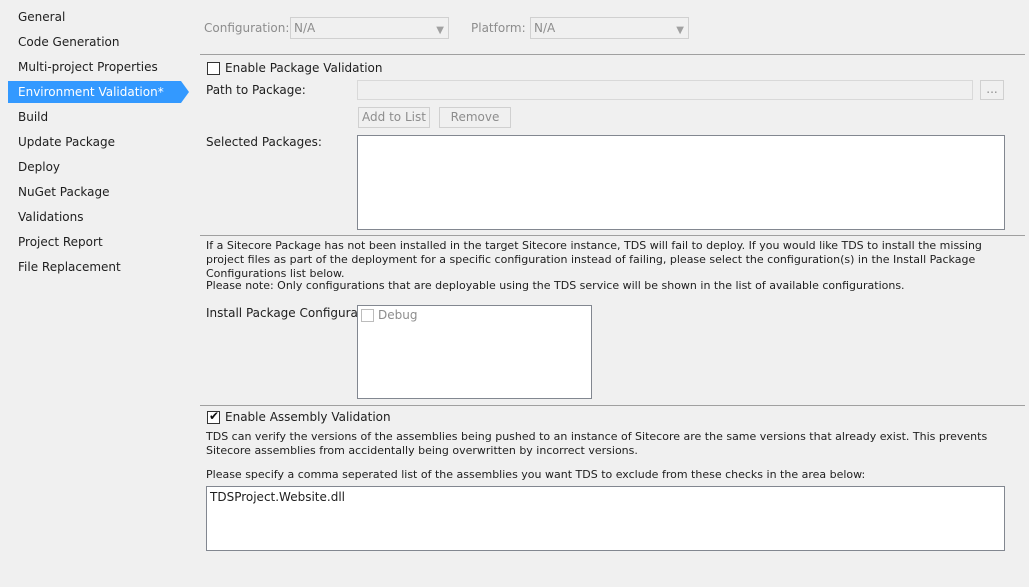  What do you see at coordinates (681, 182) in the screenshot?
I see `selected-packages-list` at bounding box center [681, 182].